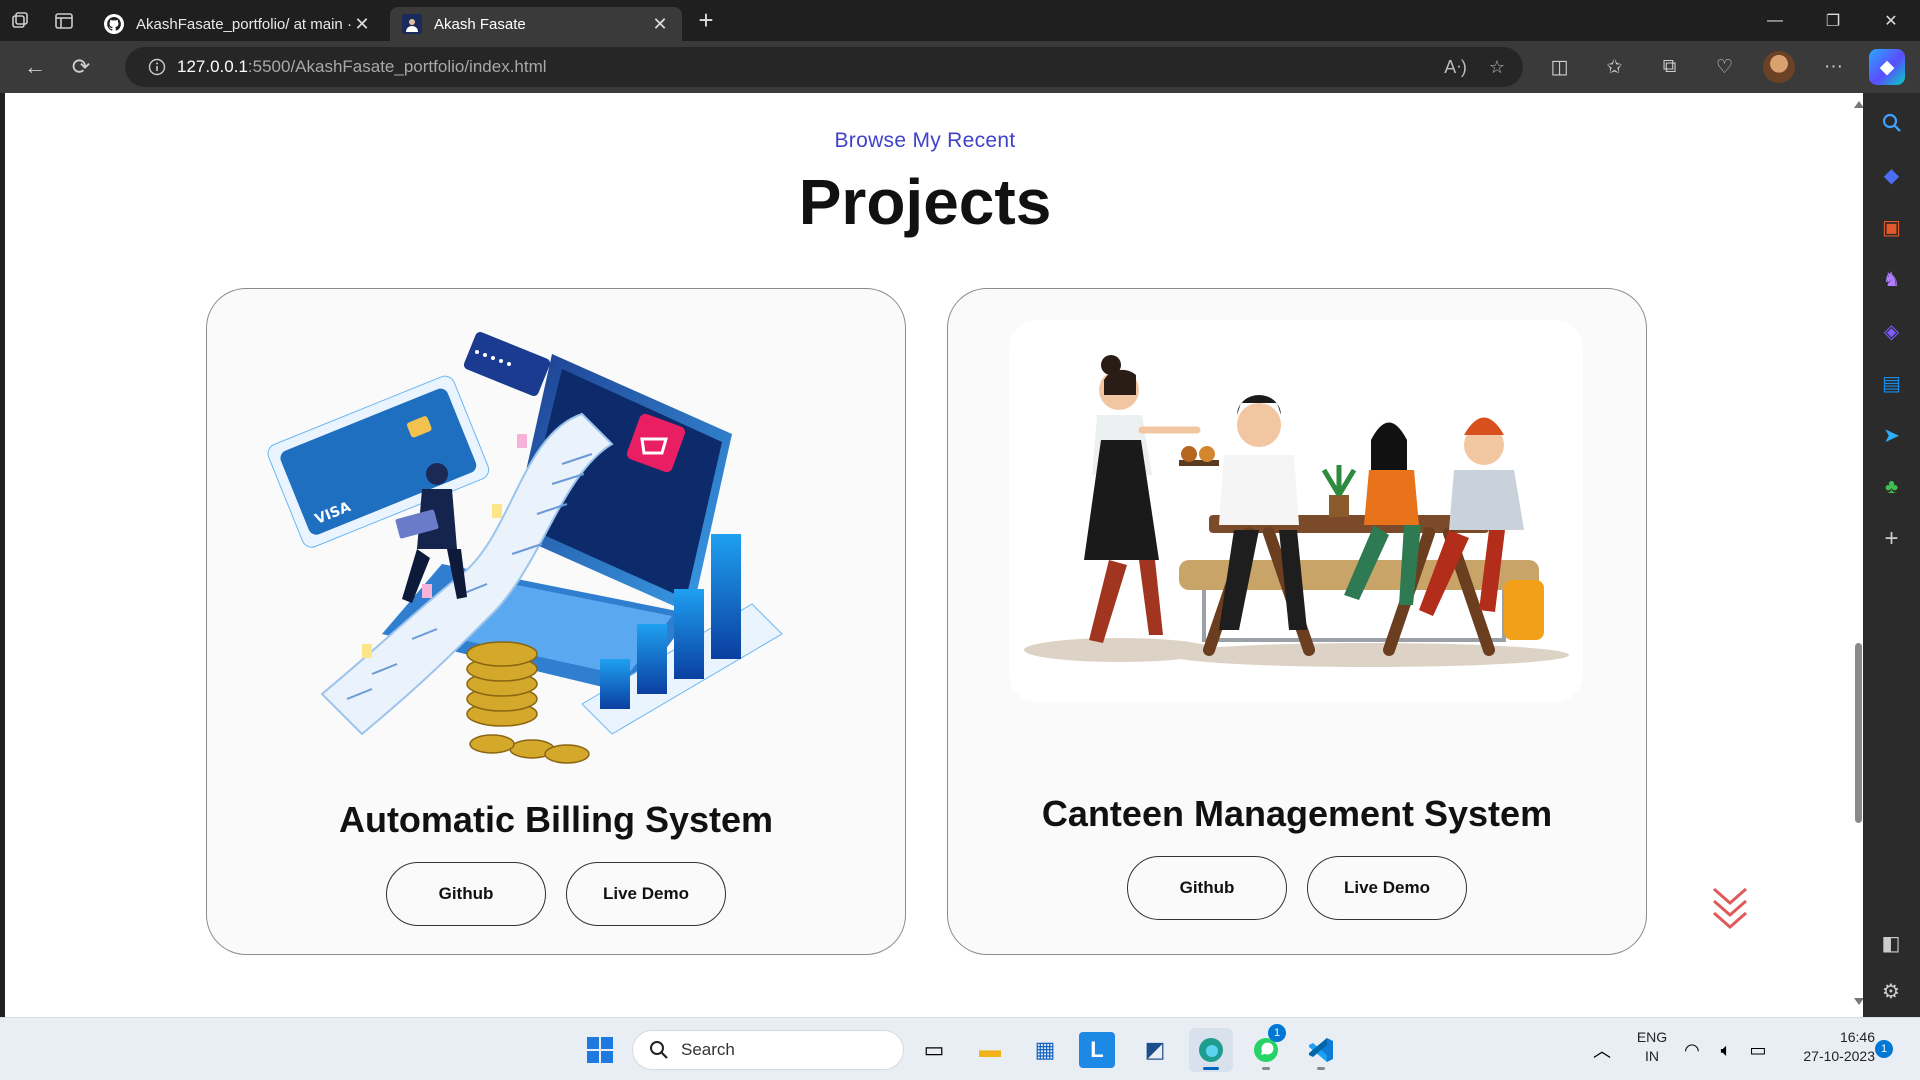 The width and height of the screenshot is (1920, 1080). I want to click on file-explorer-icon: ▬, so click(990, 1050).